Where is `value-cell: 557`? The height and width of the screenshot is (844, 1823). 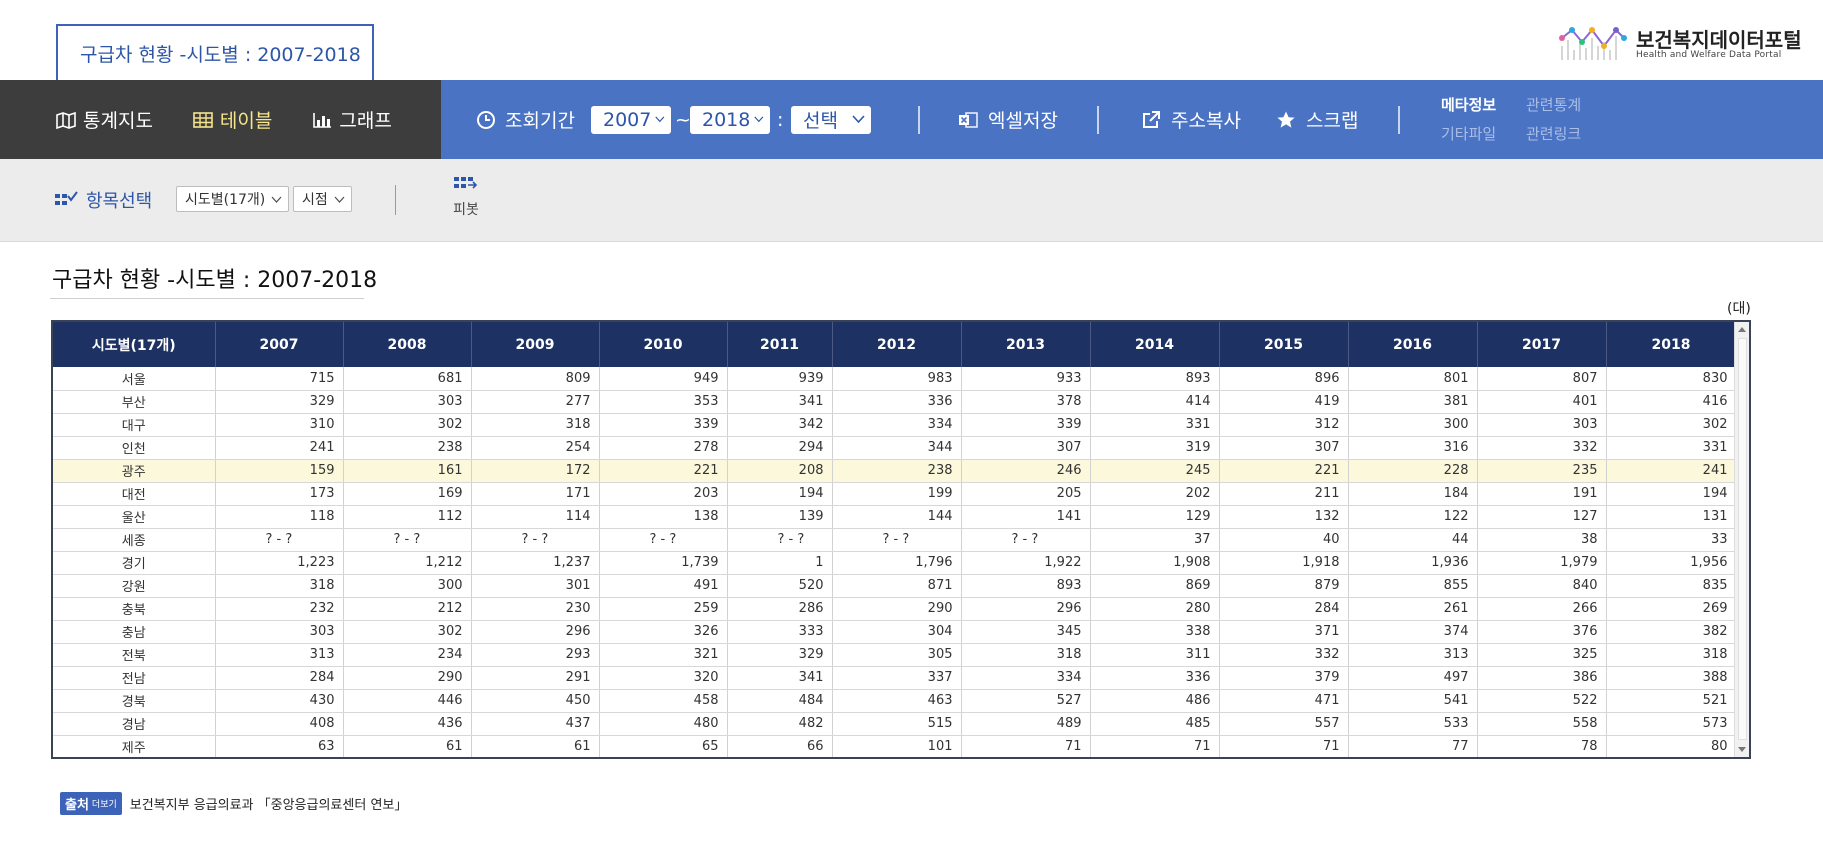 value-cell: 557 is located at coordinates (1284, 724).